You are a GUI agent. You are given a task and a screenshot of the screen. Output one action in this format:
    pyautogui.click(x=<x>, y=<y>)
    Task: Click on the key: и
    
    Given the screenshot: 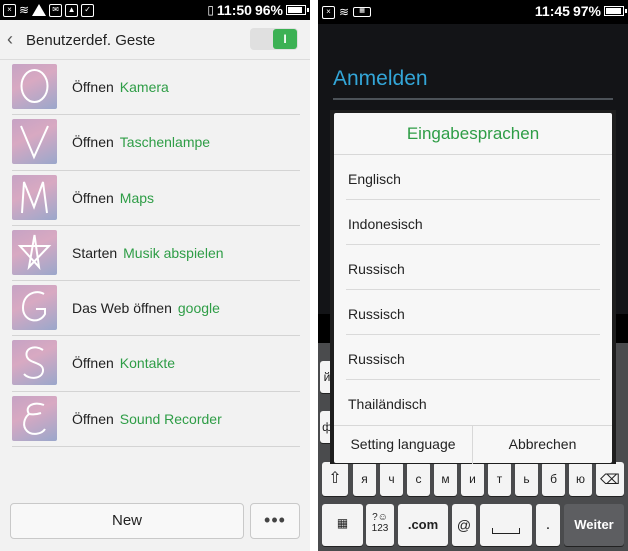 What is the action you would take?
    pyautogui.click(x=472, y=479)
    